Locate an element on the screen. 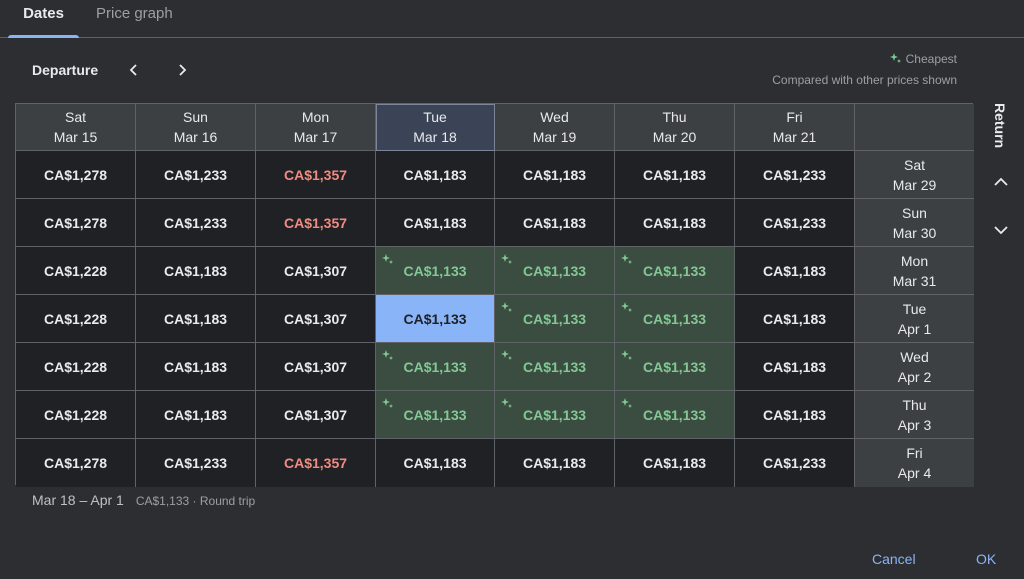  chevron-down-icon is located at coordinates (1001, 230).